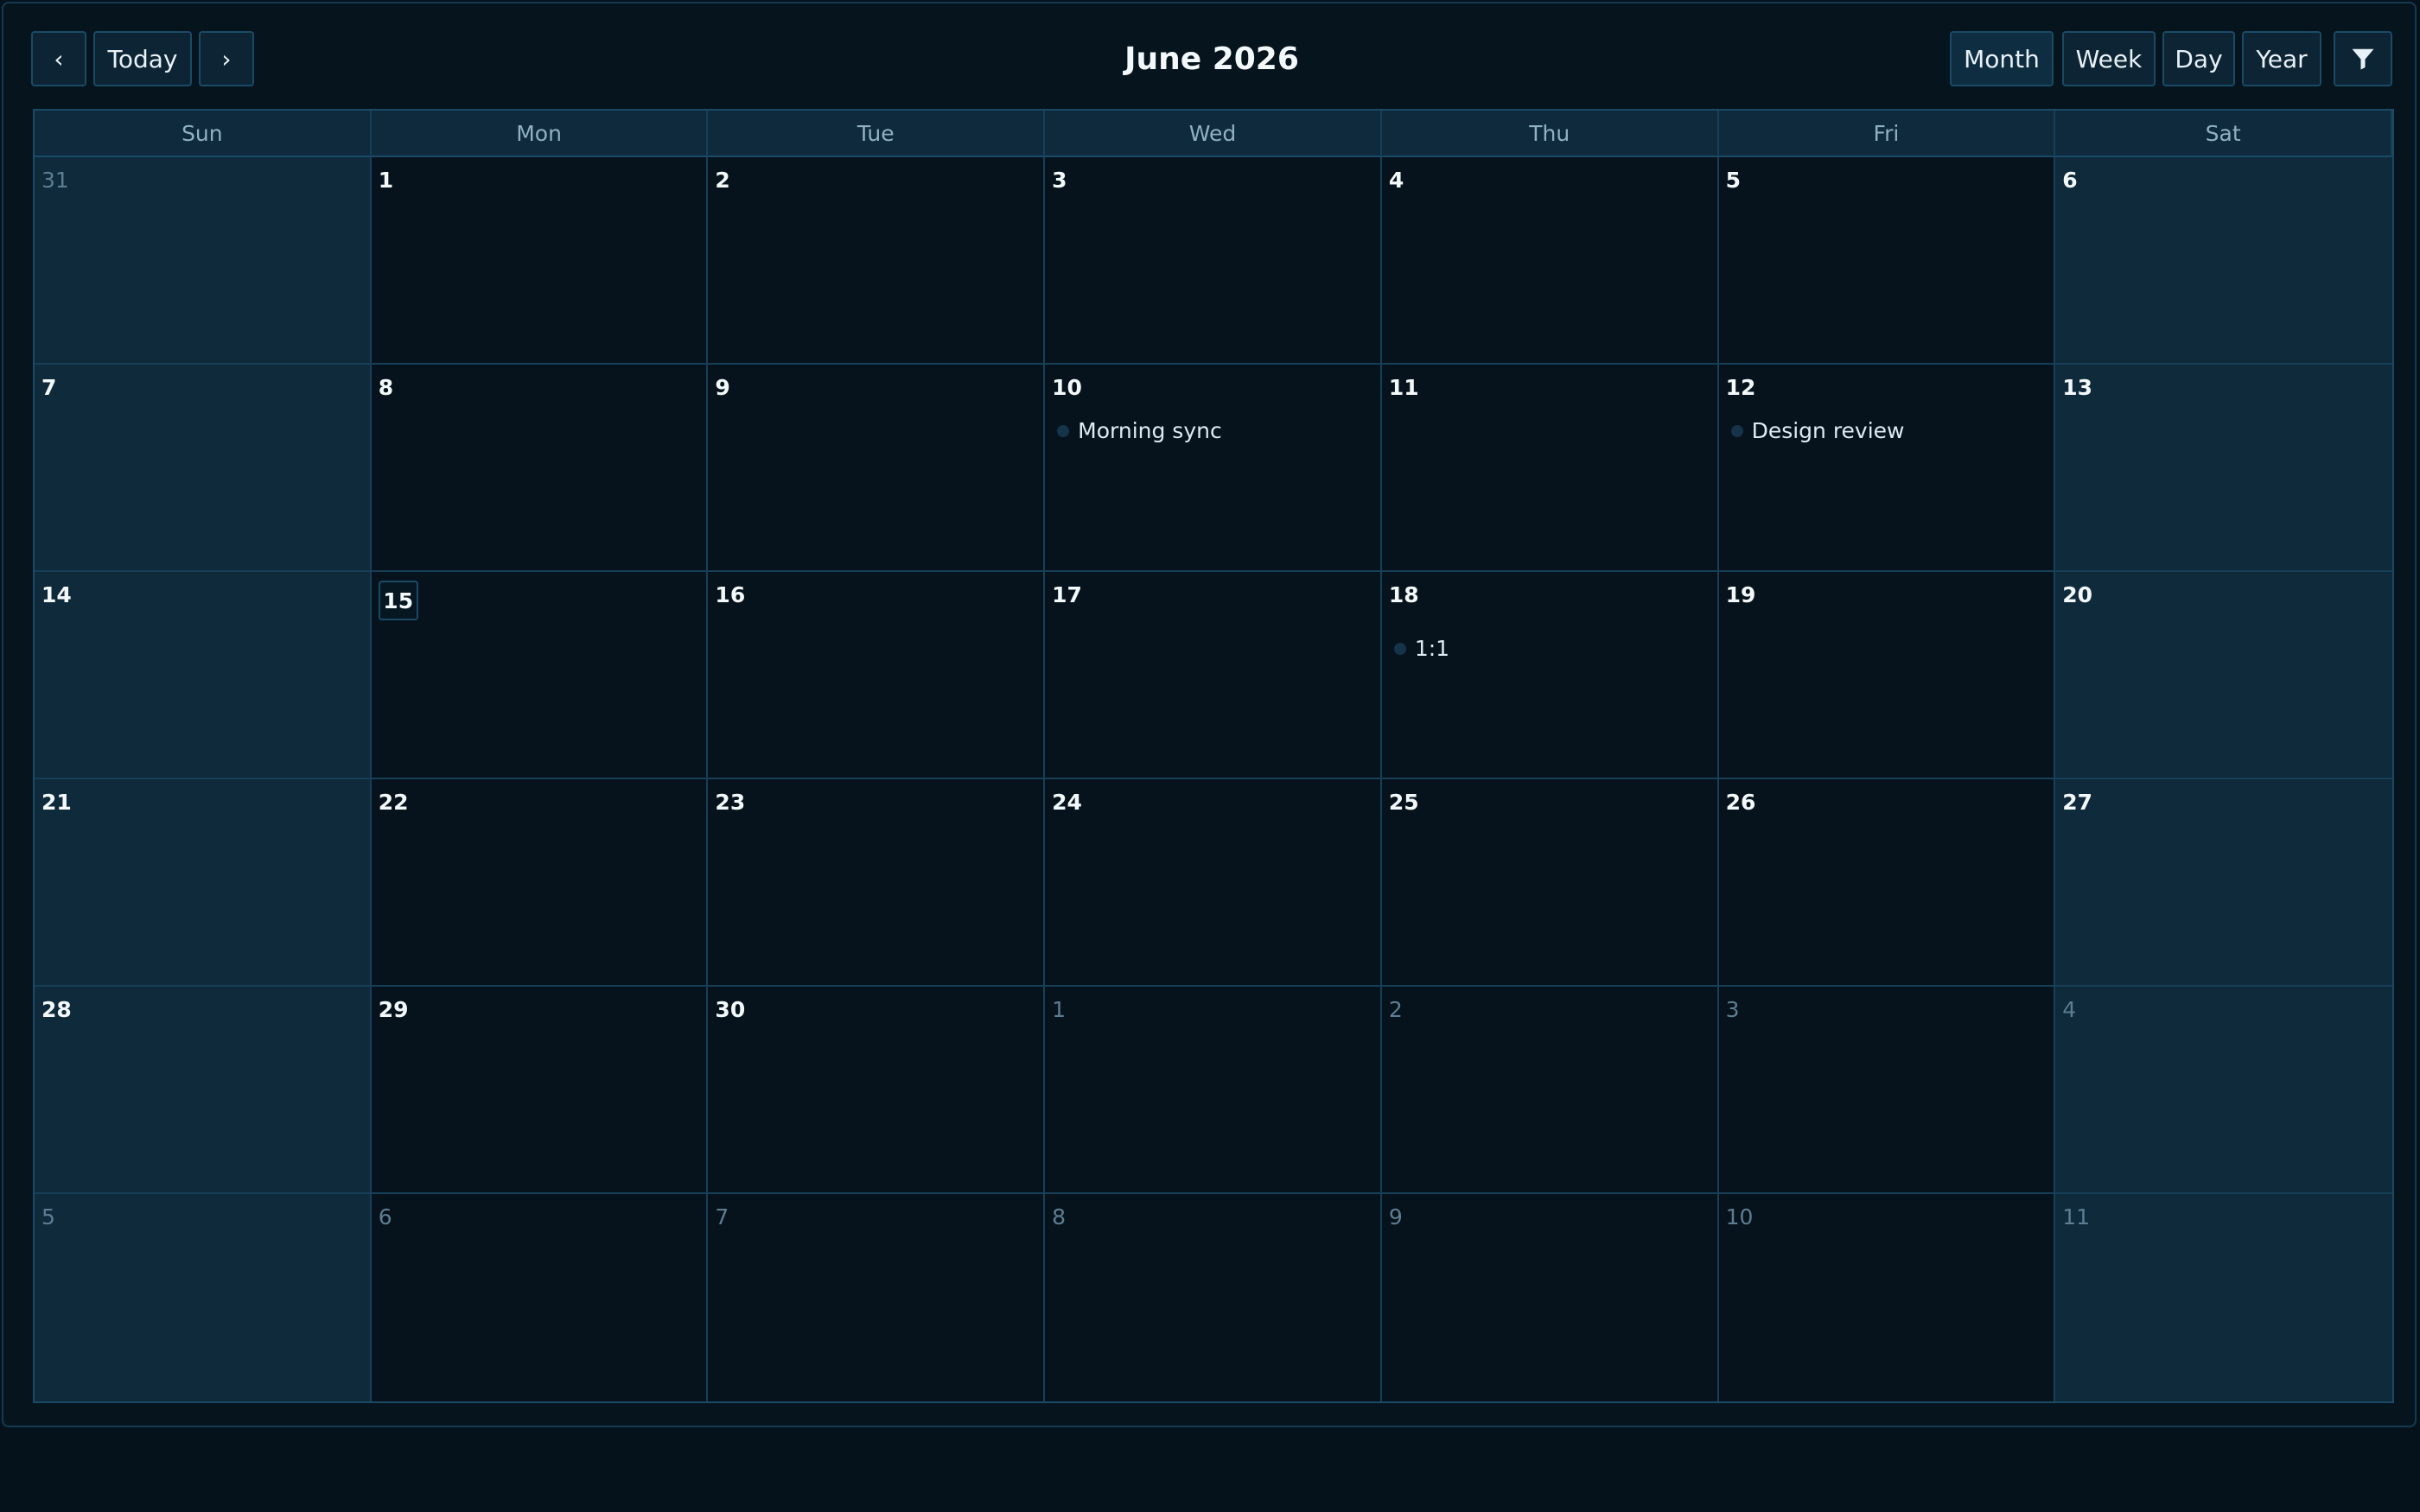 The width and height of the screenshot is (2420, 1512). What do you see at coordinates (1213, 883) in the screenshot?
I see `day-cell: 24` at bounding box center [1213, 883].